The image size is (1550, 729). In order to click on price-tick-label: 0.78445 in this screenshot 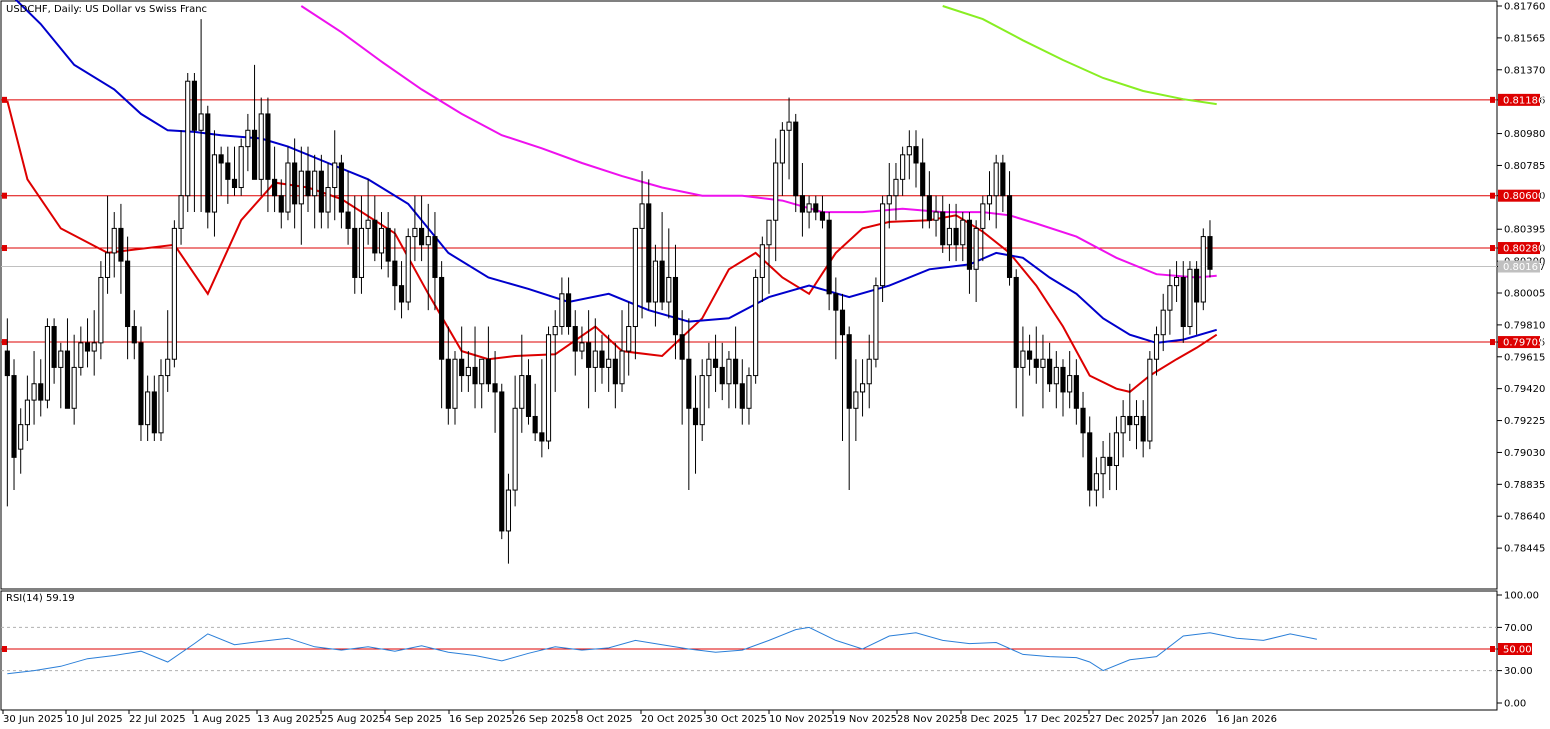, I will do `click(1524, 549)`.